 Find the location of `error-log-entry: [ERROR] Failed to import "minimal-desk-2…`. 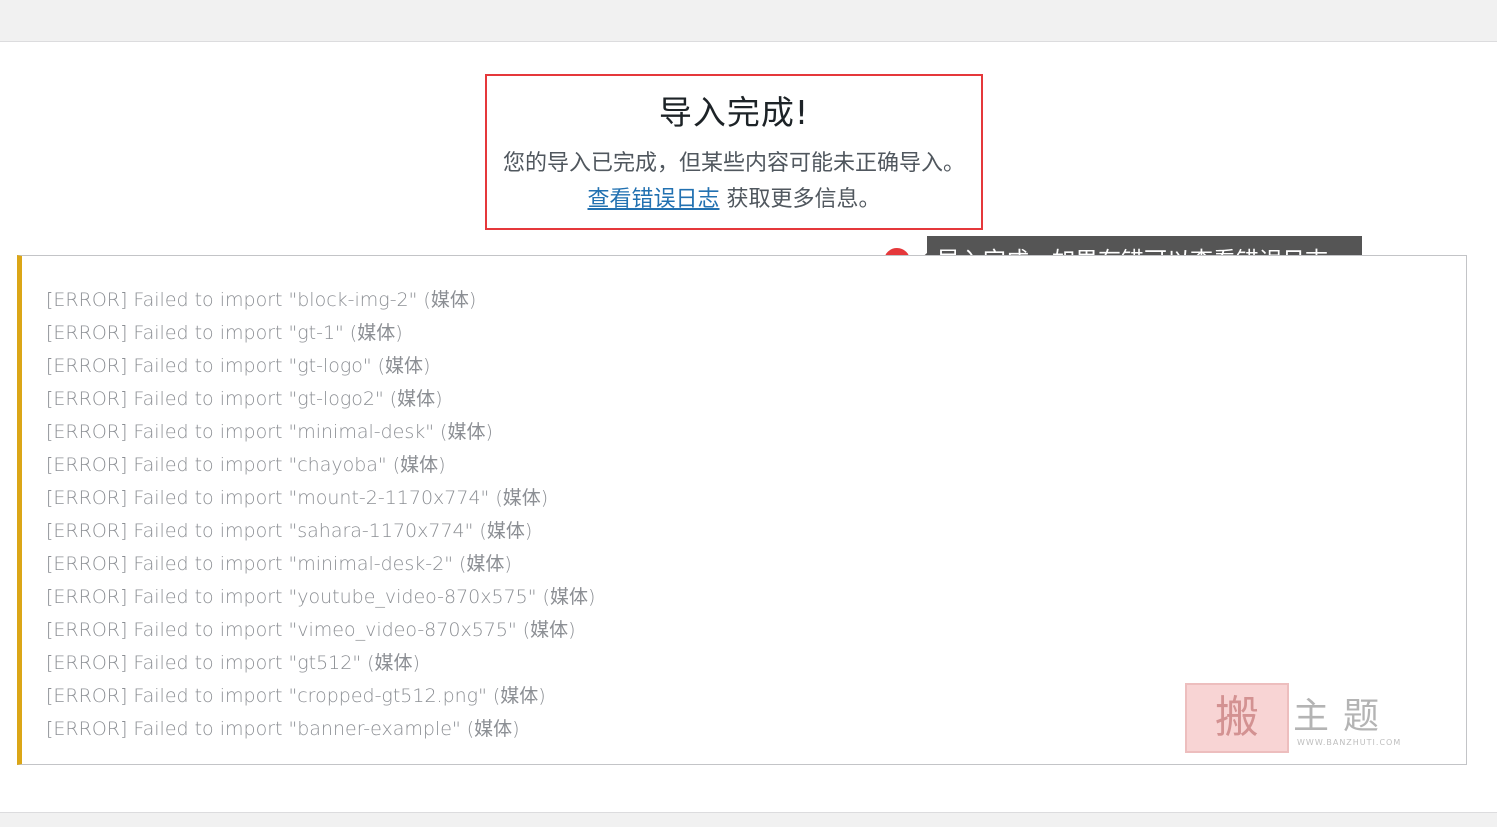

error-log-entry: [ERROR] Failed to import "minimal-desk-2… is located at coordinates (279, 564).